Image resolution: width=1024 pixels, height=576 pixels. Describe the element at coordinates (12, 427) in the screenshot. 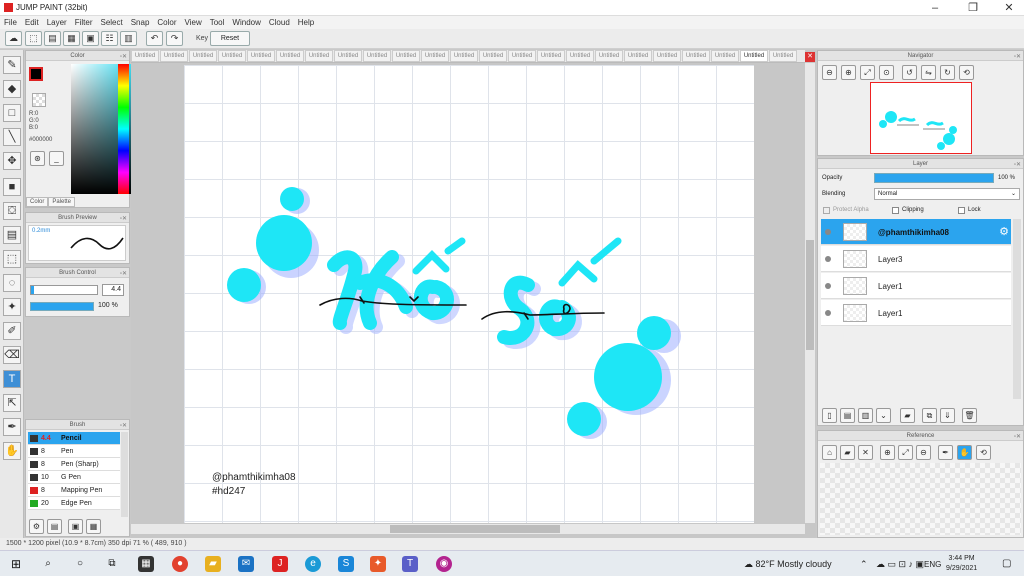

I see `eyedropper-tool-icon: ✒` at that location.